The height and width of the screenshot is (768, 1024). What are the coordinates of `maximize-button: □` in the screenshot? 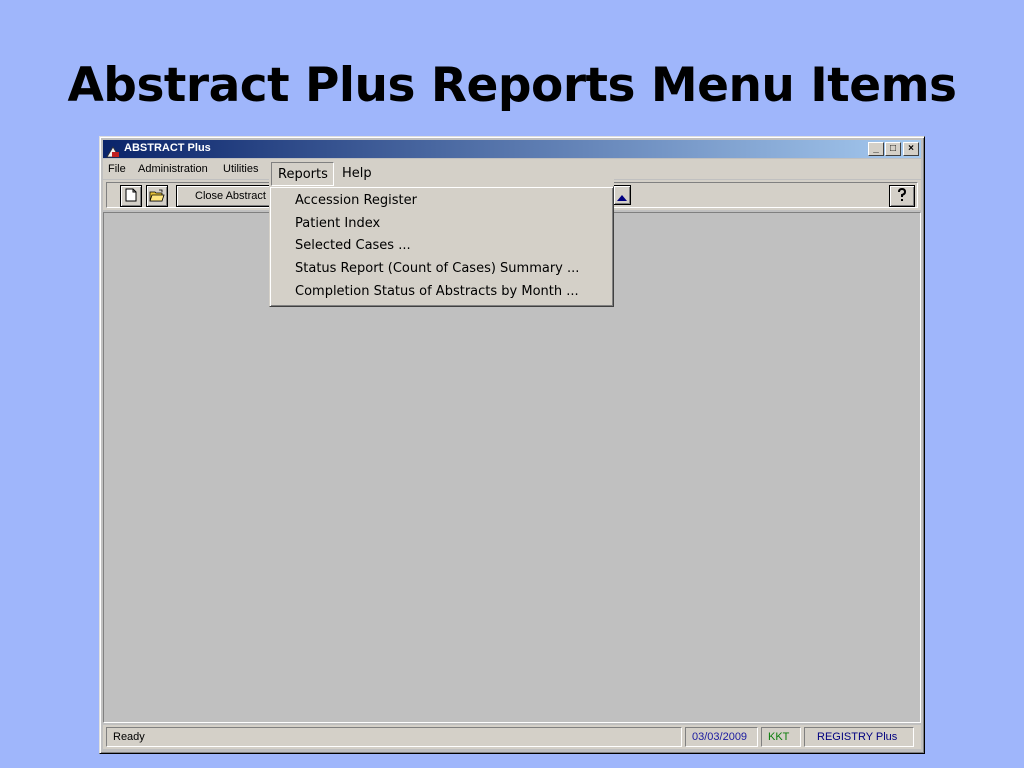 It's located at (893, 149).